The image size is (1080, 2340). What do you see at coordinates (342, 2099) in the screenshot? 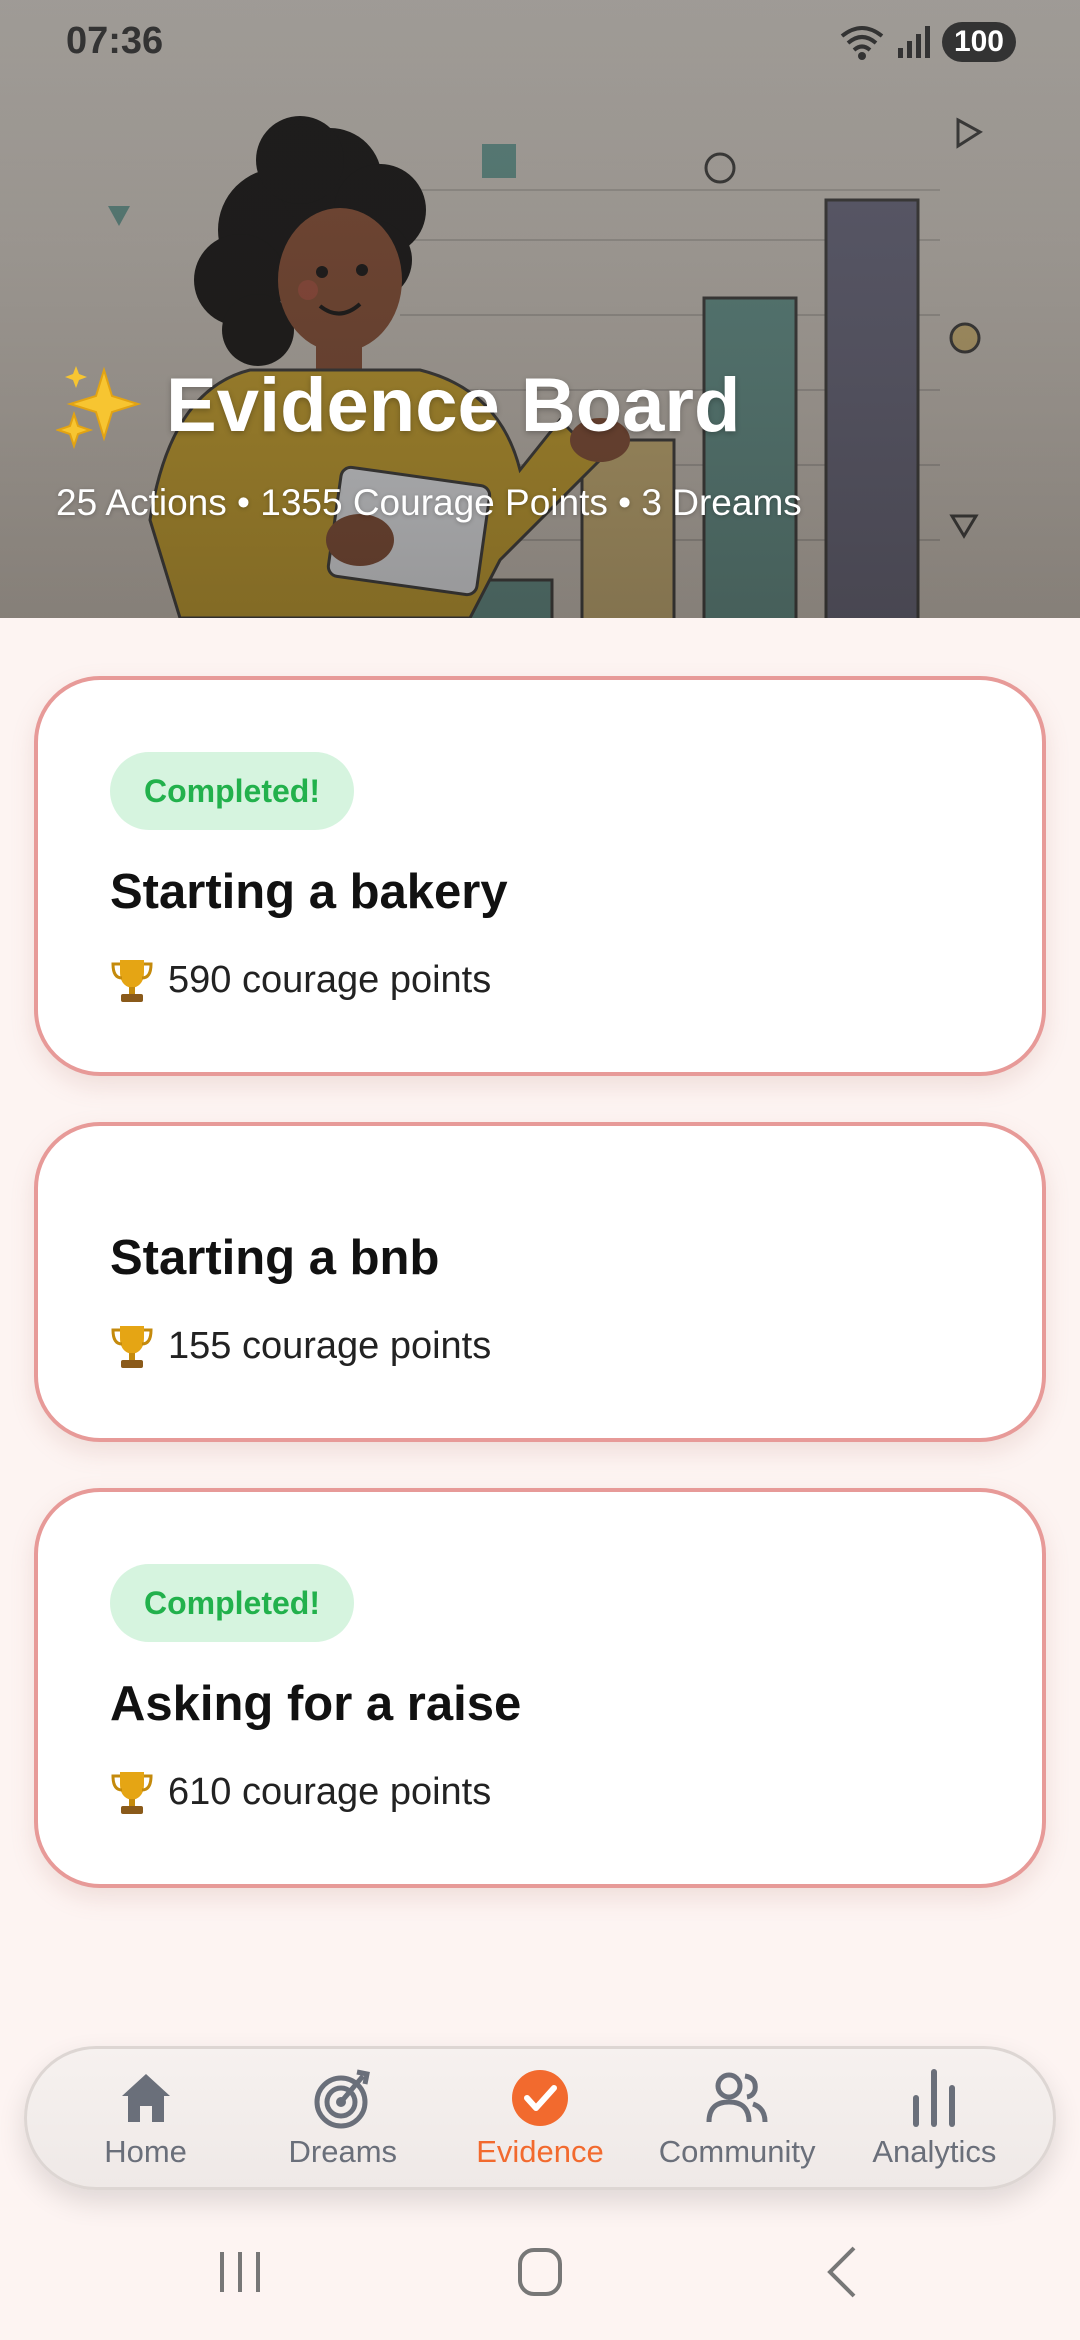
I see `target-icon` at bounding box center [342, 2099].